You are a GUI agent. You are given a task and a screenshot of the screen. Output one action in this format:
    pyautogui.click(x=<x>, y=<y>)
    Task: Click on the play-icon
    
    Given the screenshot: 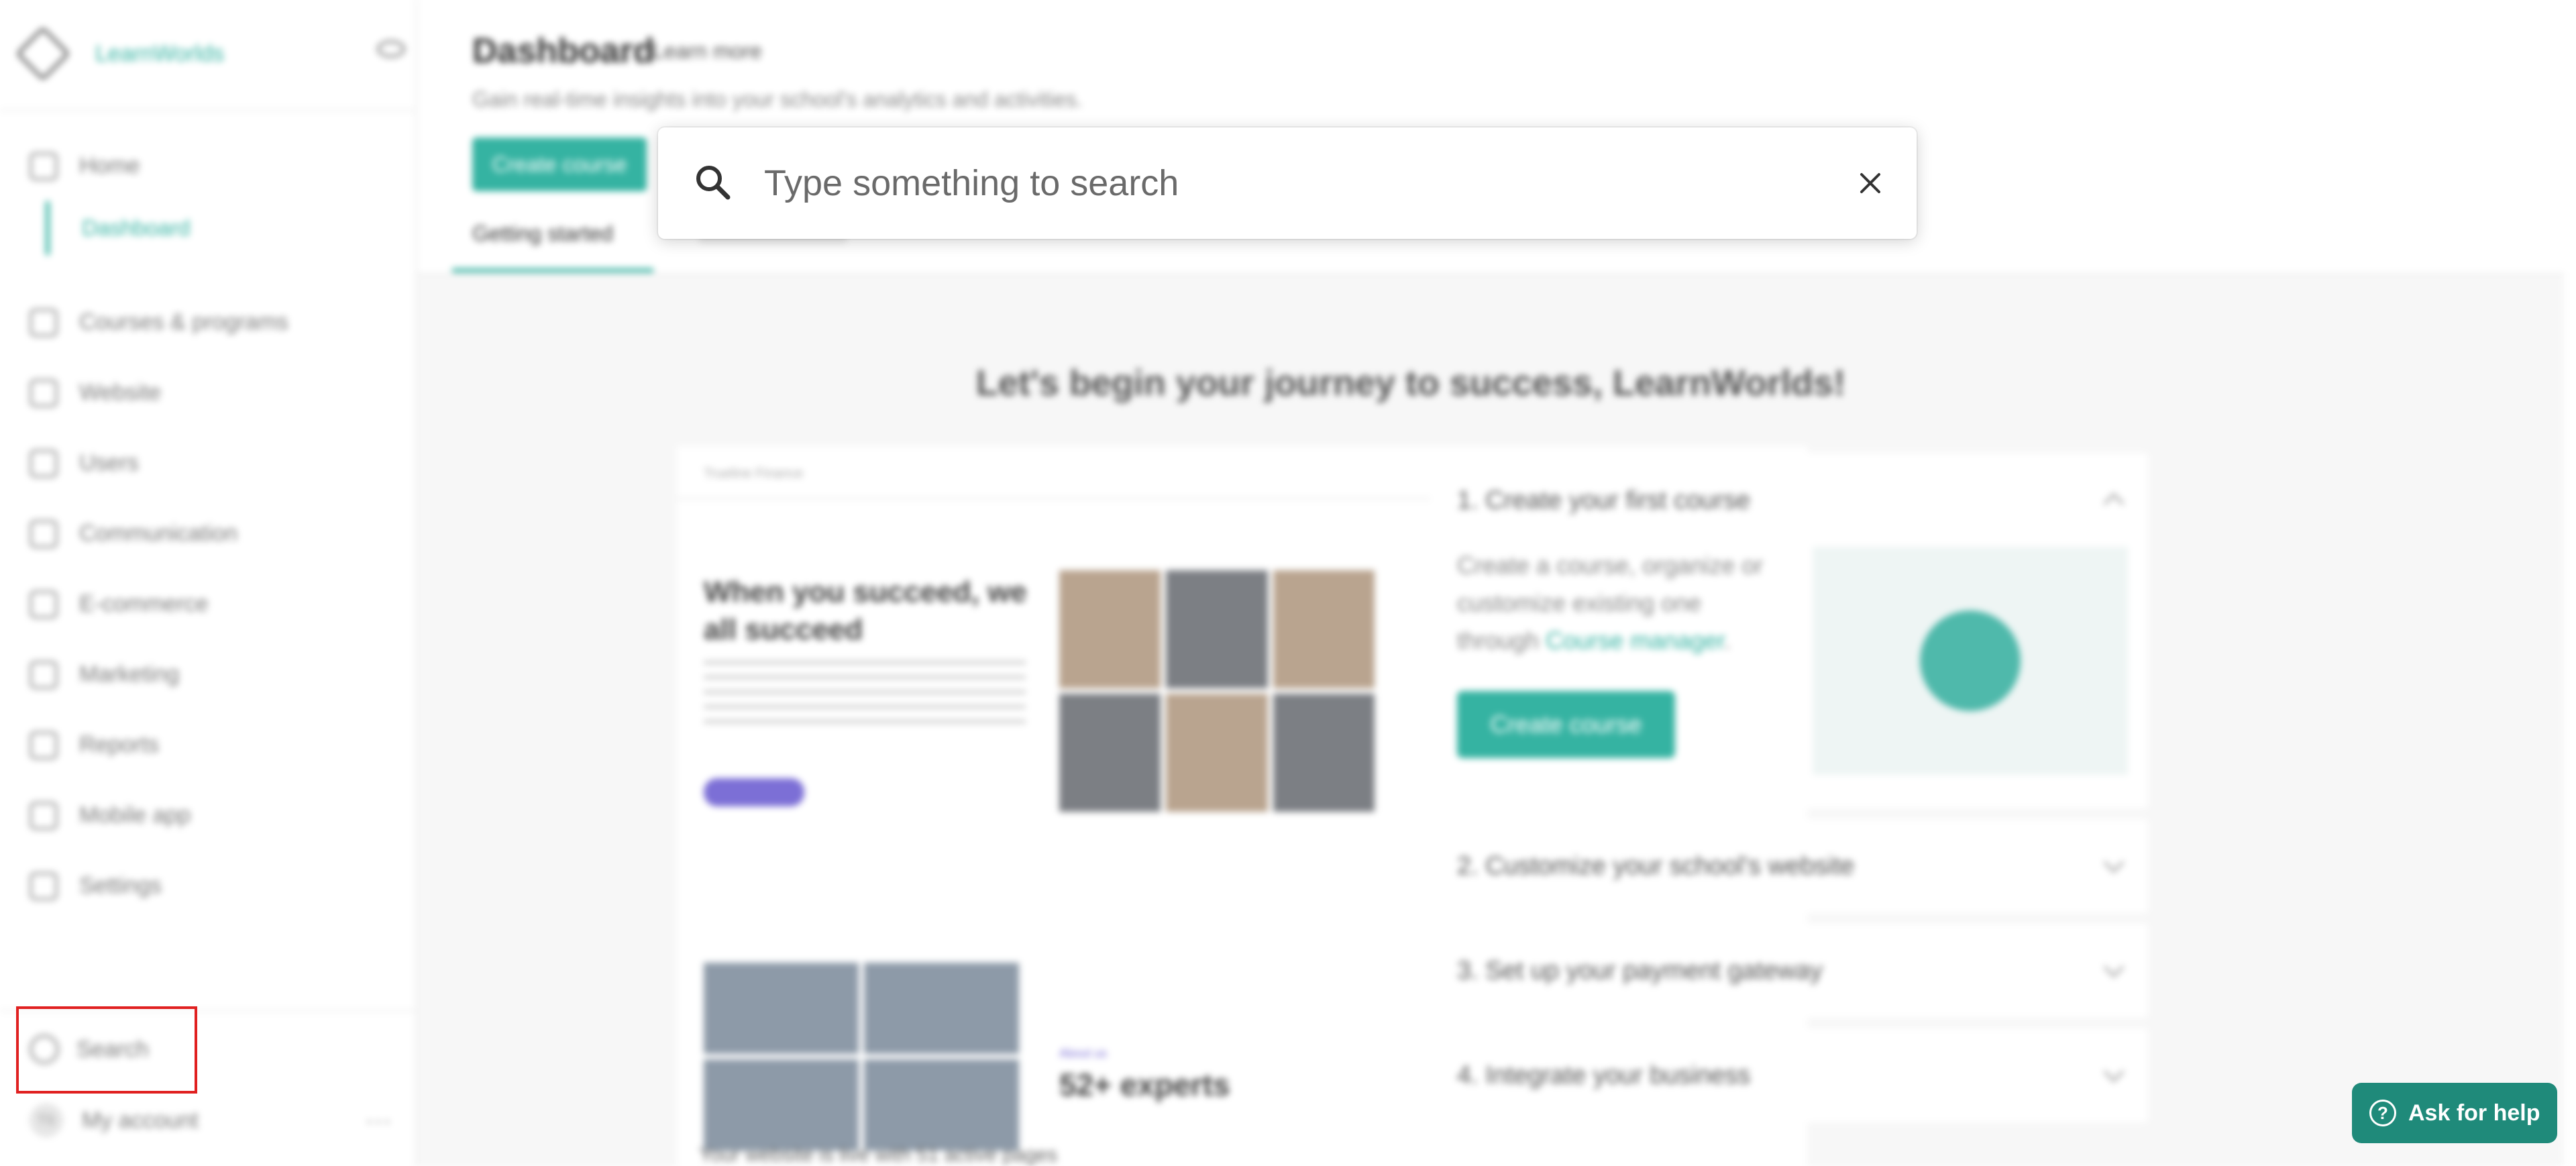 What is the action you would take?
    pyautogui.click(x=1970, y=661)
    